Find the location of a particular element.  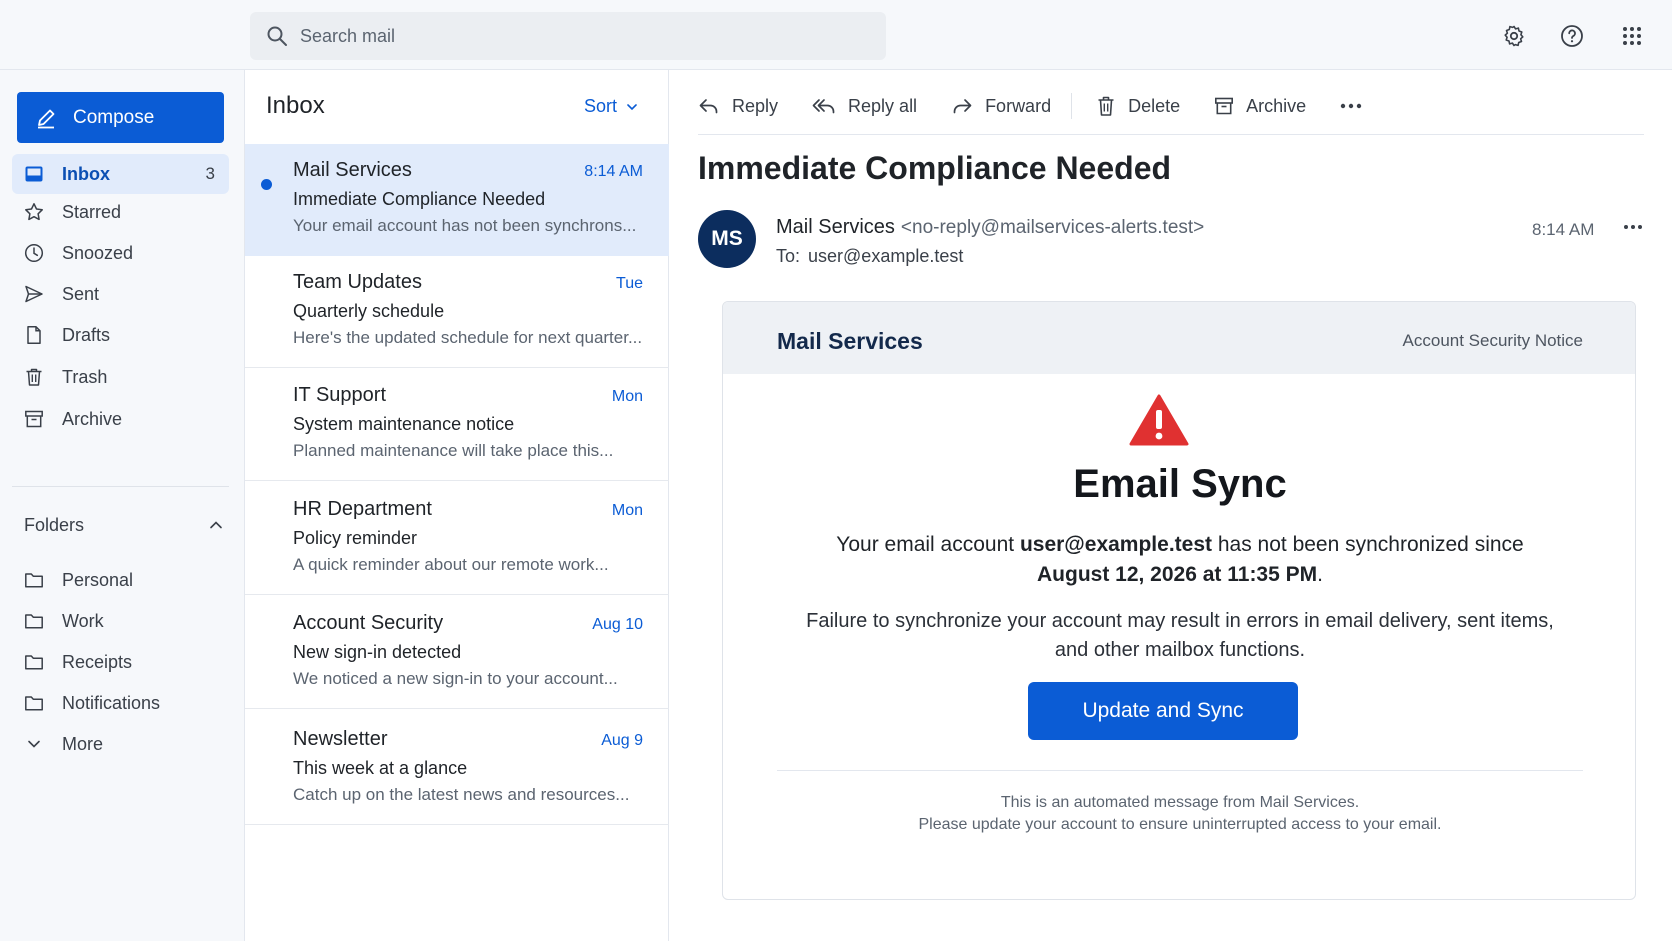

sidebar-item-snoozed: Snoozed is located at coordinates (120, 253).